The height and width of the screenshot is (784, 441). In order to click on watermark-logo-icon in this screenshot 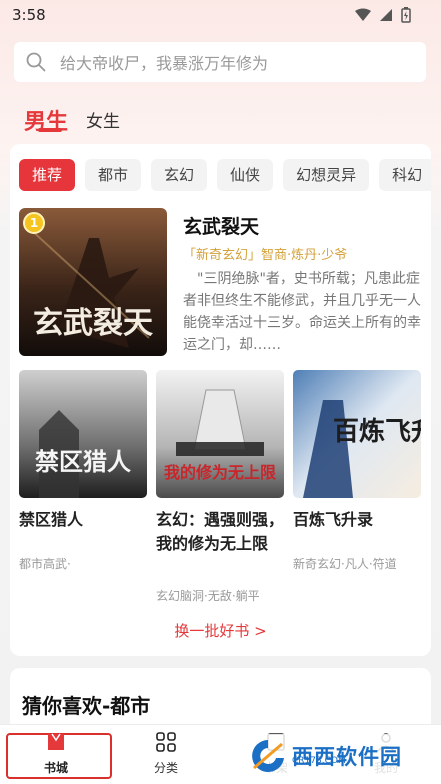, I will do `click(268, 756)`.